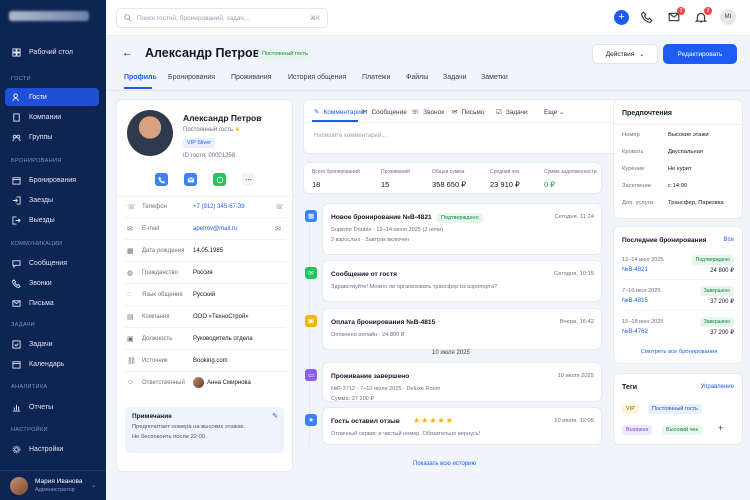 The width and height of the screenshot is (750, 500). What do you see at coordinates (52, 283) in the screenshot?
I see `sidebar-item-calls: Звонки` at bounding box center [52, 283].